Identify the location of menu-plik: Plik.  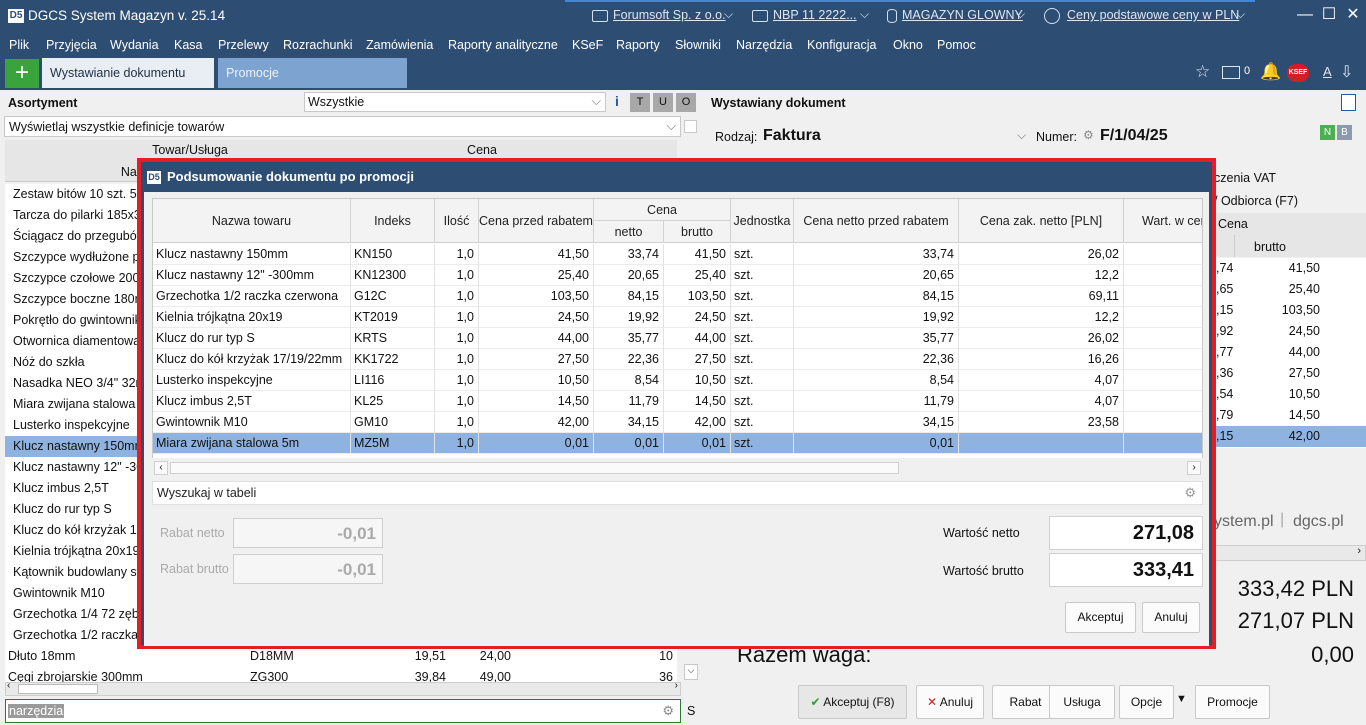
(19, 45).